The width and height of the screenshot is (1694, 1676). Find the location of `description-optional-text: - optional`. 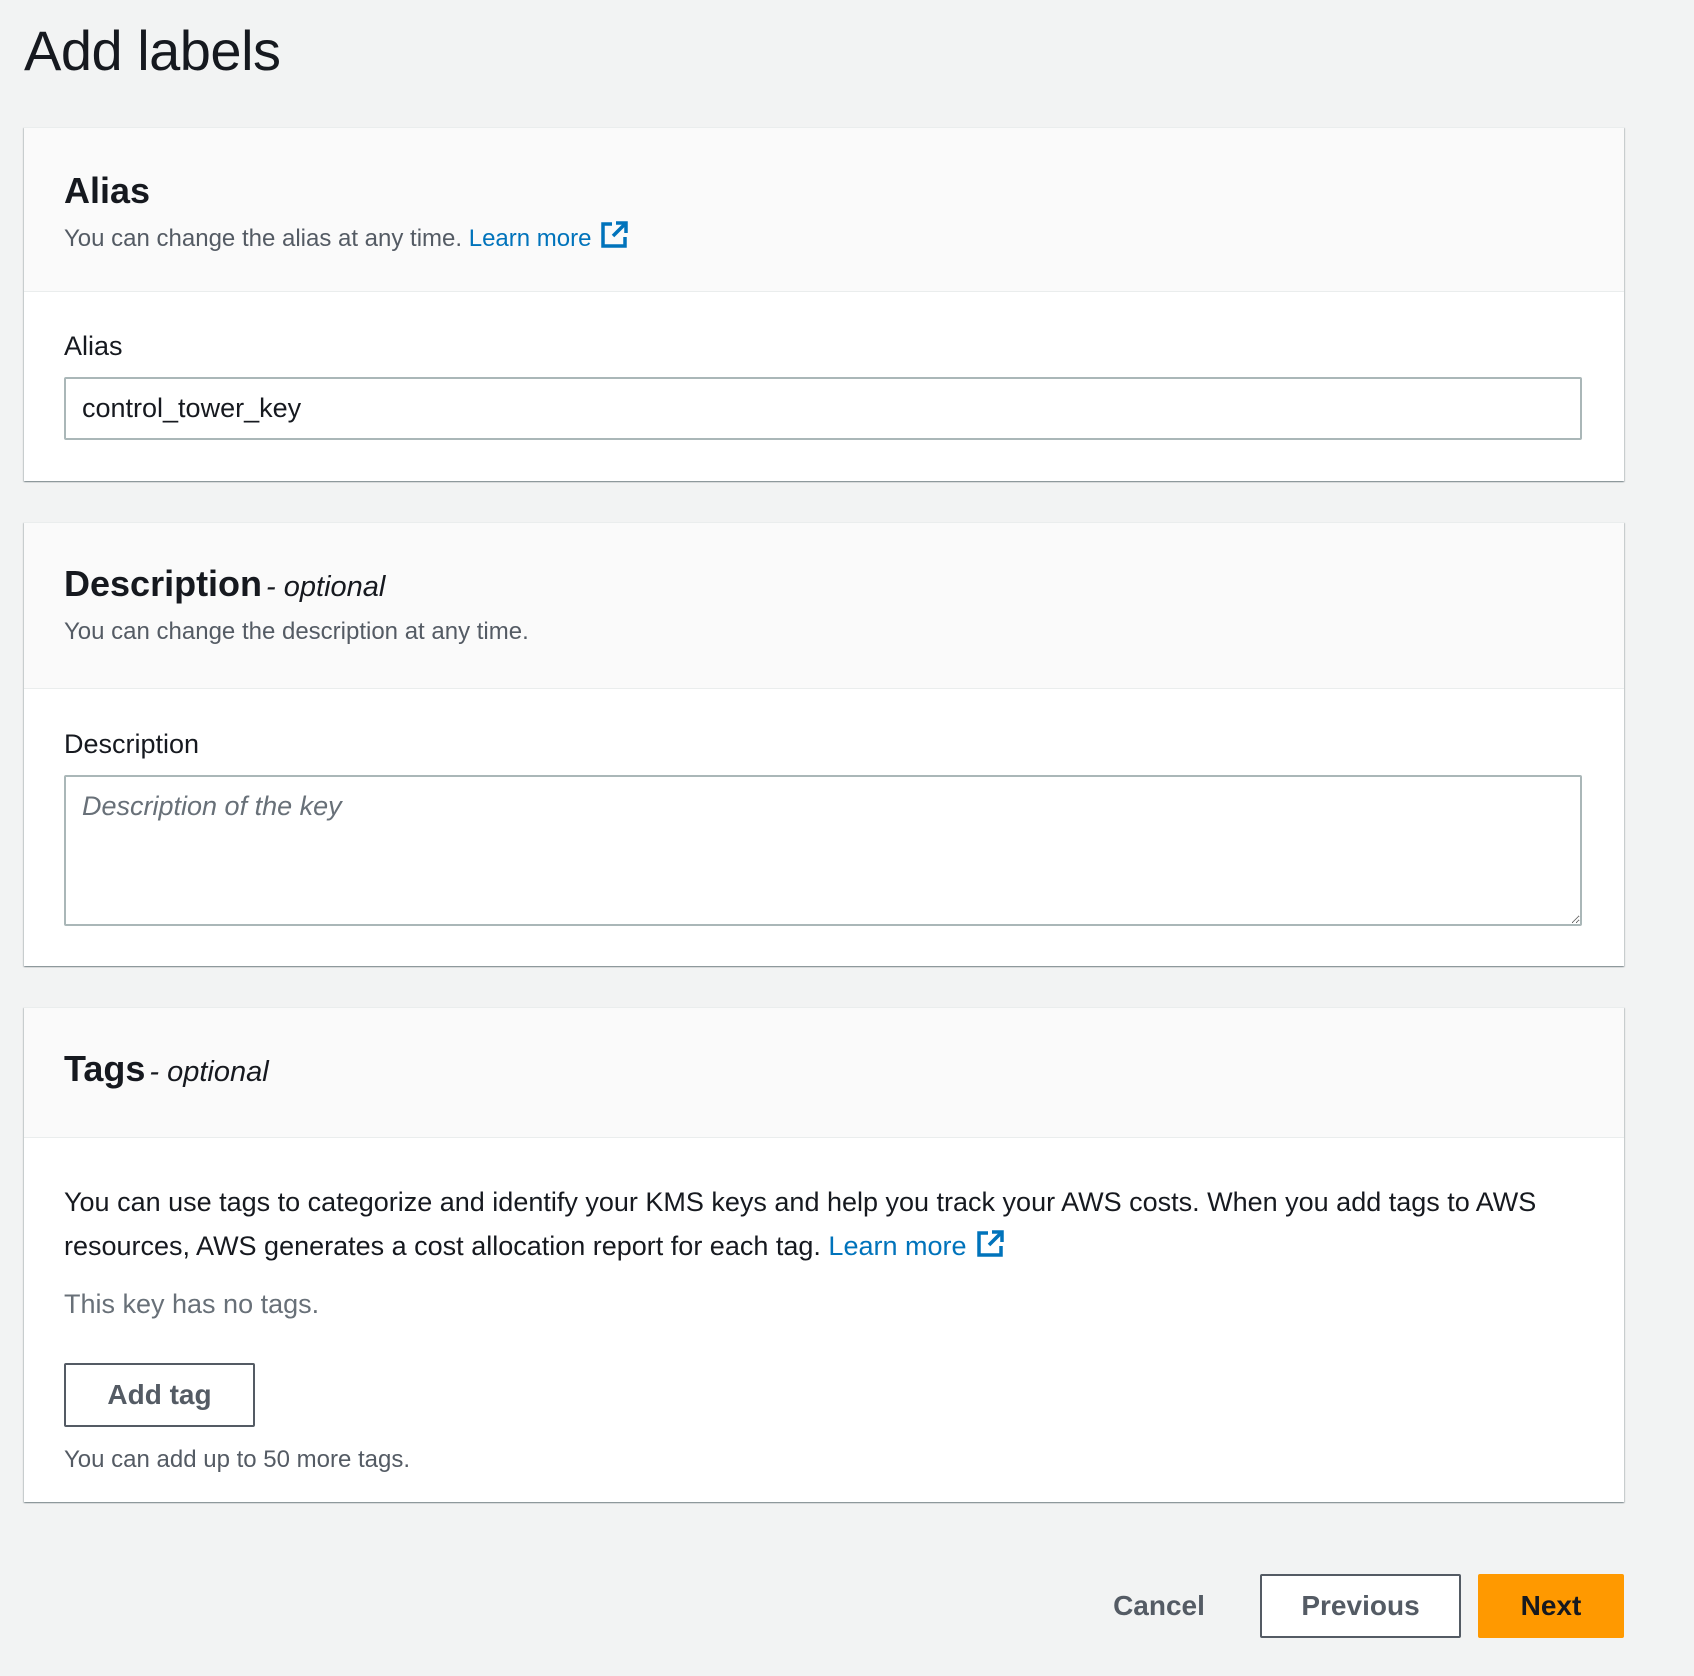

description-optional-text: - optional is located at coordinates (326, 587).